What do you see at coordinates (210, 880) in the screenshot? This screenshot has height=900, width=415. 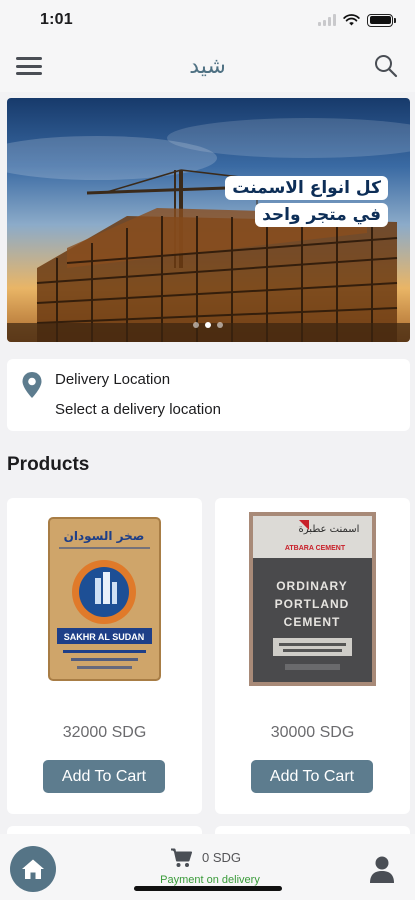 I see `payment-method-label: Payment on delivery` at bounding box center [210, 880].